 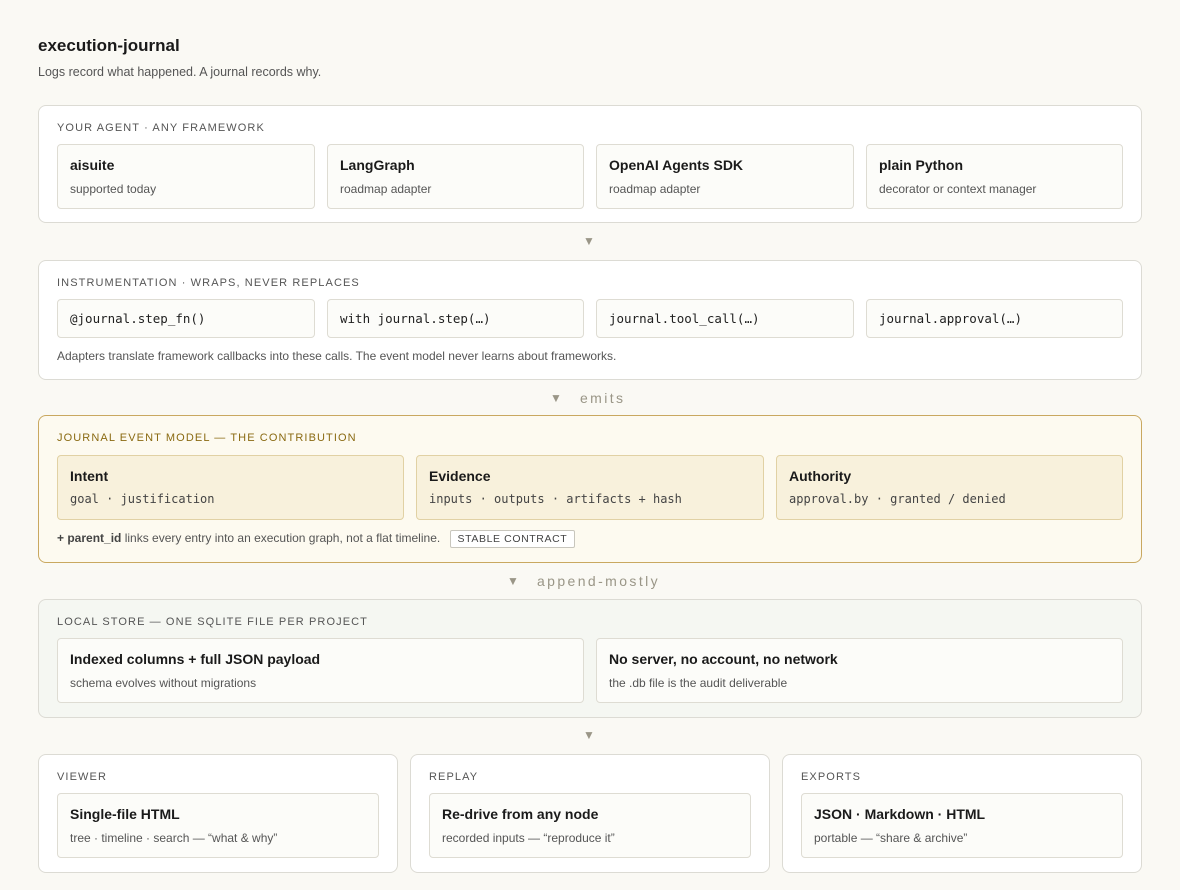 What do you see at coordinates (684, 318) in the screenshot?
I see `call-code: journal.tool_call(…)` at bounding box center [684, 318].